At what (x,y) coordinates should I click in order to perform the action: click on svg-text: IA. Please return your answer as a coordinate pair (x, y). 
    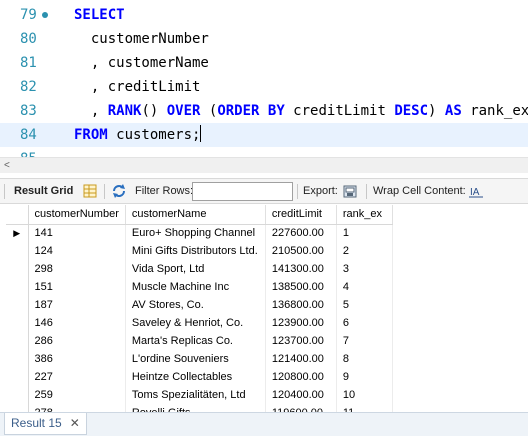
    Looking at the image, I should click on (475, 192).